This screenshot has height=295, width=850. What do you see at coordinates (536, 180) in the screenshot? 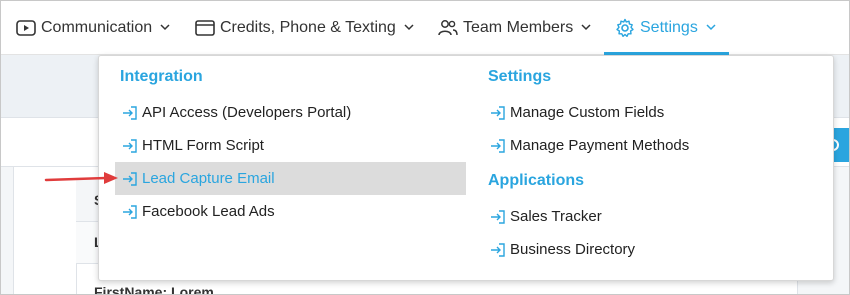
I see `applications-heading: Applications` at bounding box center [536, 180].